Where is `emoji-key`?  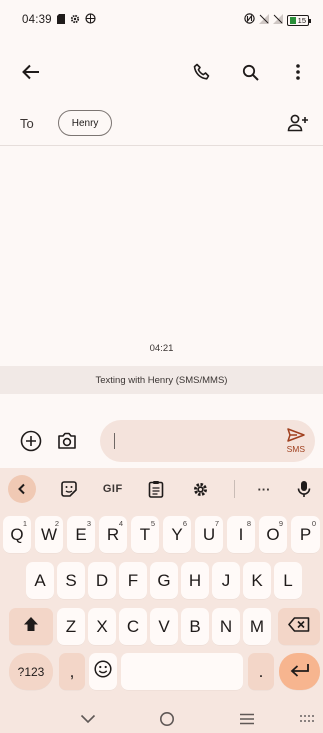 emoji-key is located at coordinates (103, 671).